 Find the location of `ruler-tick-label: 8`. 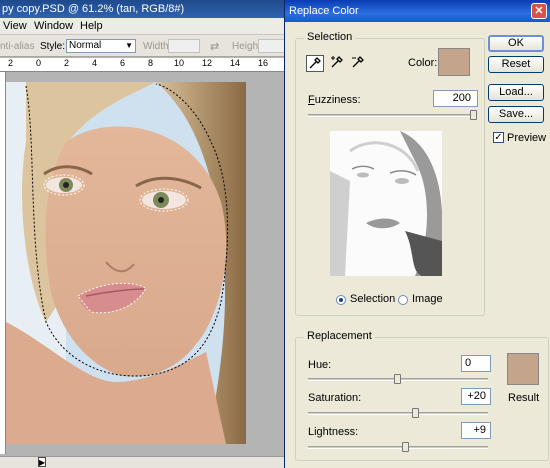

ruler-tick-label: 8 is located at coordinates (151, 63).